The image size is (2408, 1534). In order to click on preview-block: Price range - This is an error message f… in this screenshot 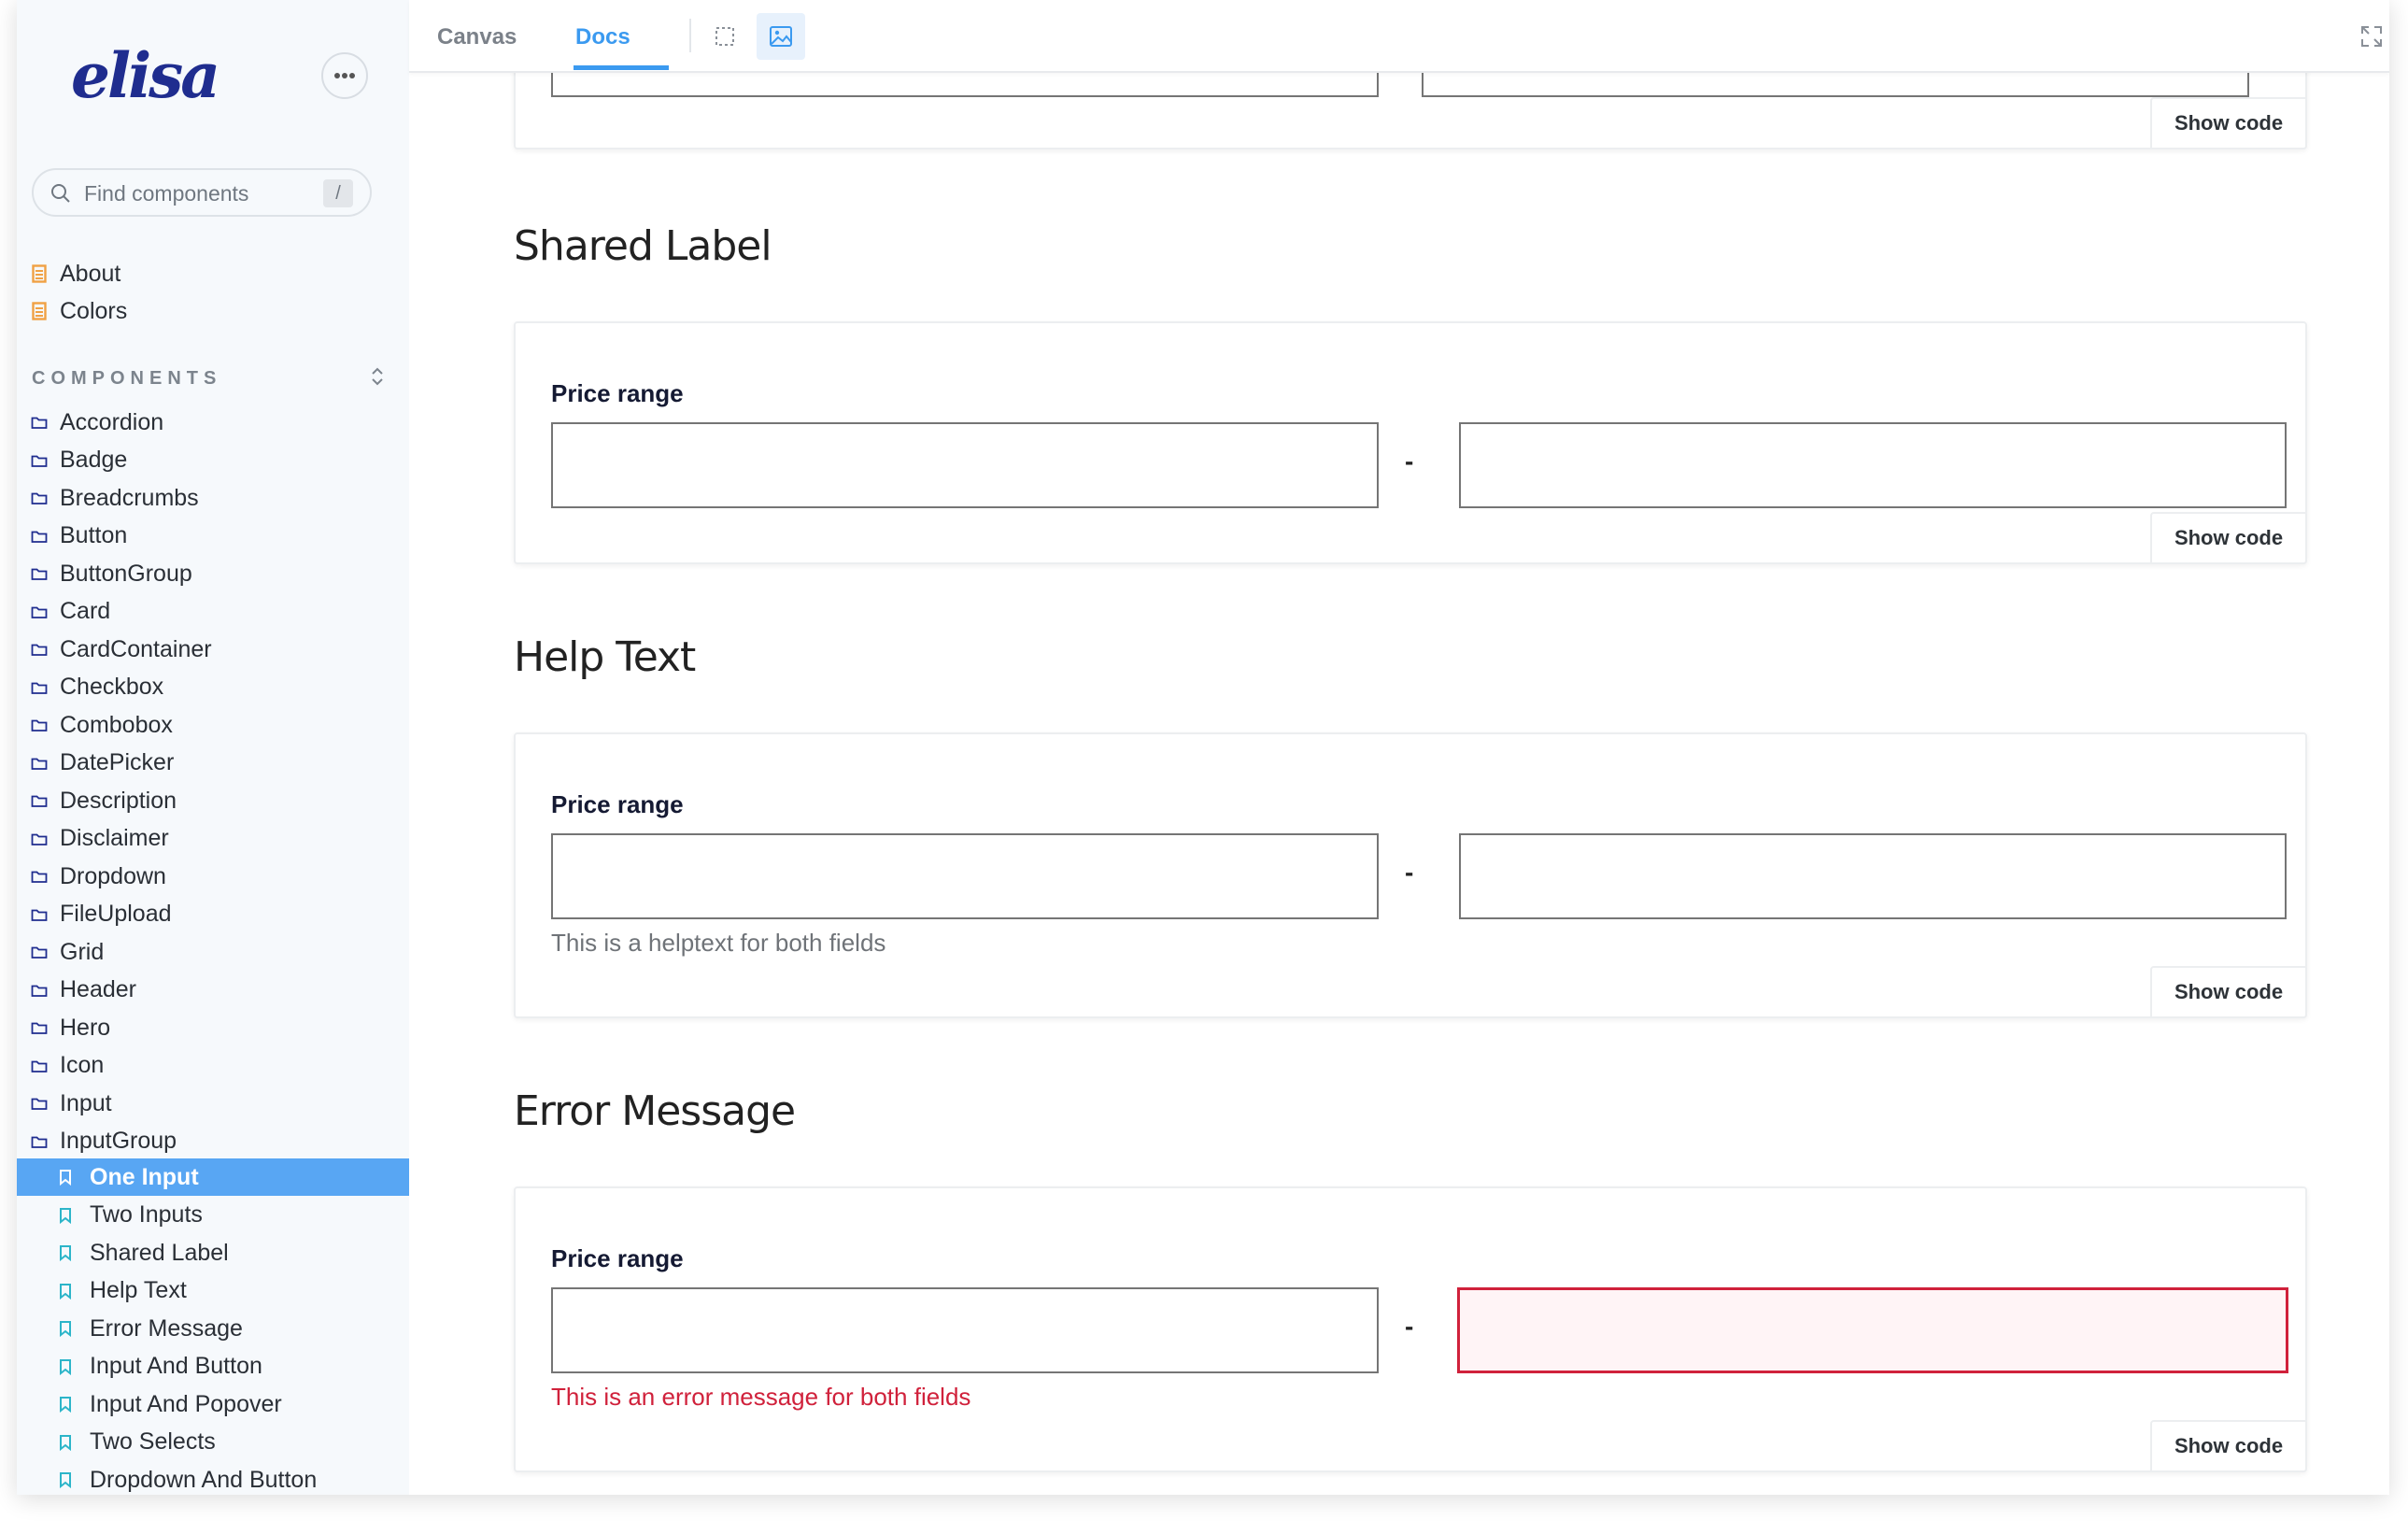, I will do `click(1410, 1329)`.